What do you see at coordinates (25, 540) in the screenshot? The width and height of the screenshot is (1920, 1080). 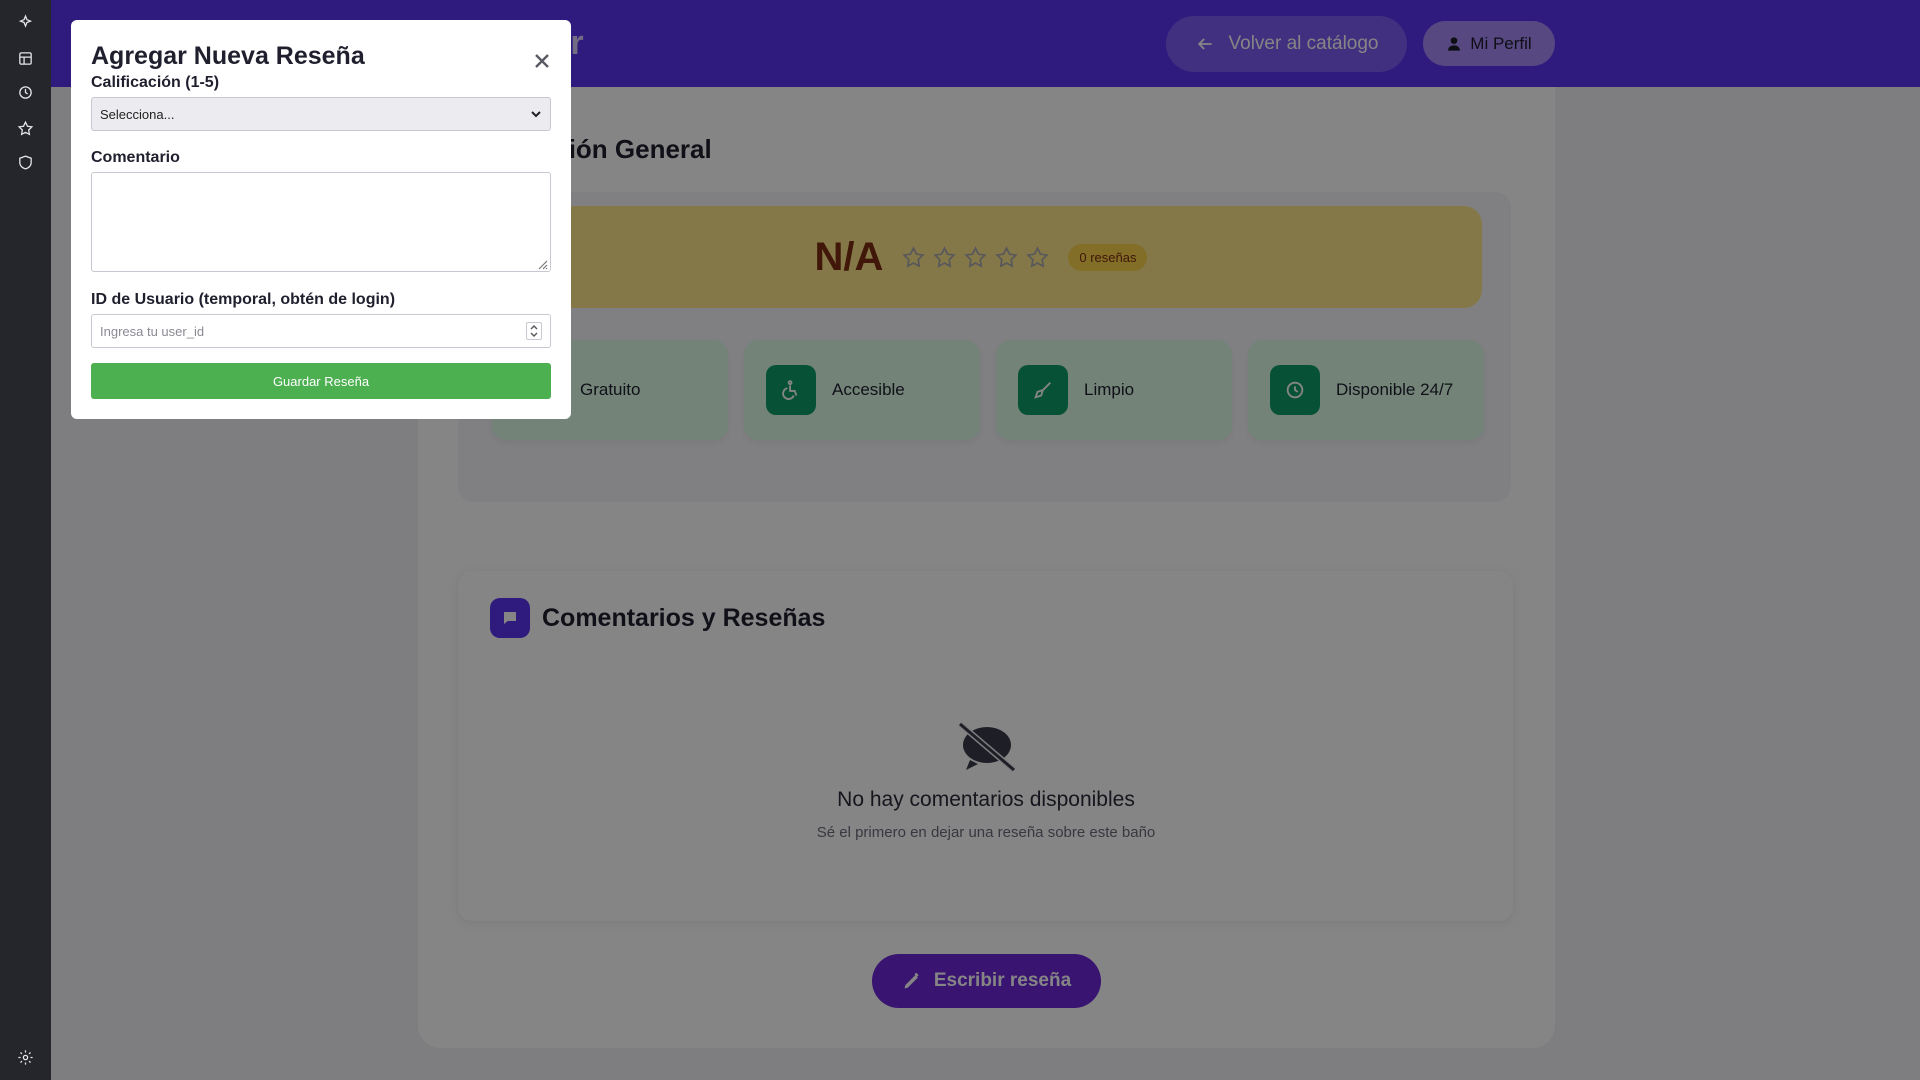 I see `browser-sidebar` at bounding box center [25, 540].